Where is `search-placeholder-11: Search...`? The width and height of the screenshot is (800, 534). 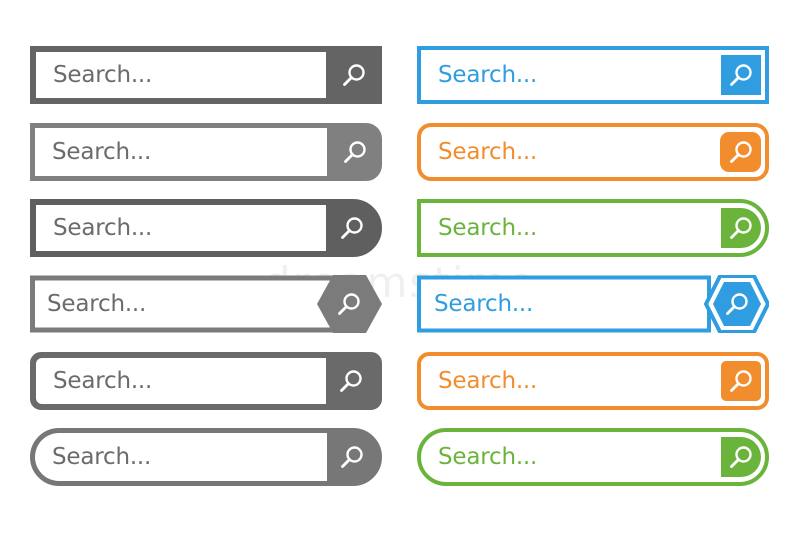 search-placeholder-11: Search... is located at coordinates (488, 381).